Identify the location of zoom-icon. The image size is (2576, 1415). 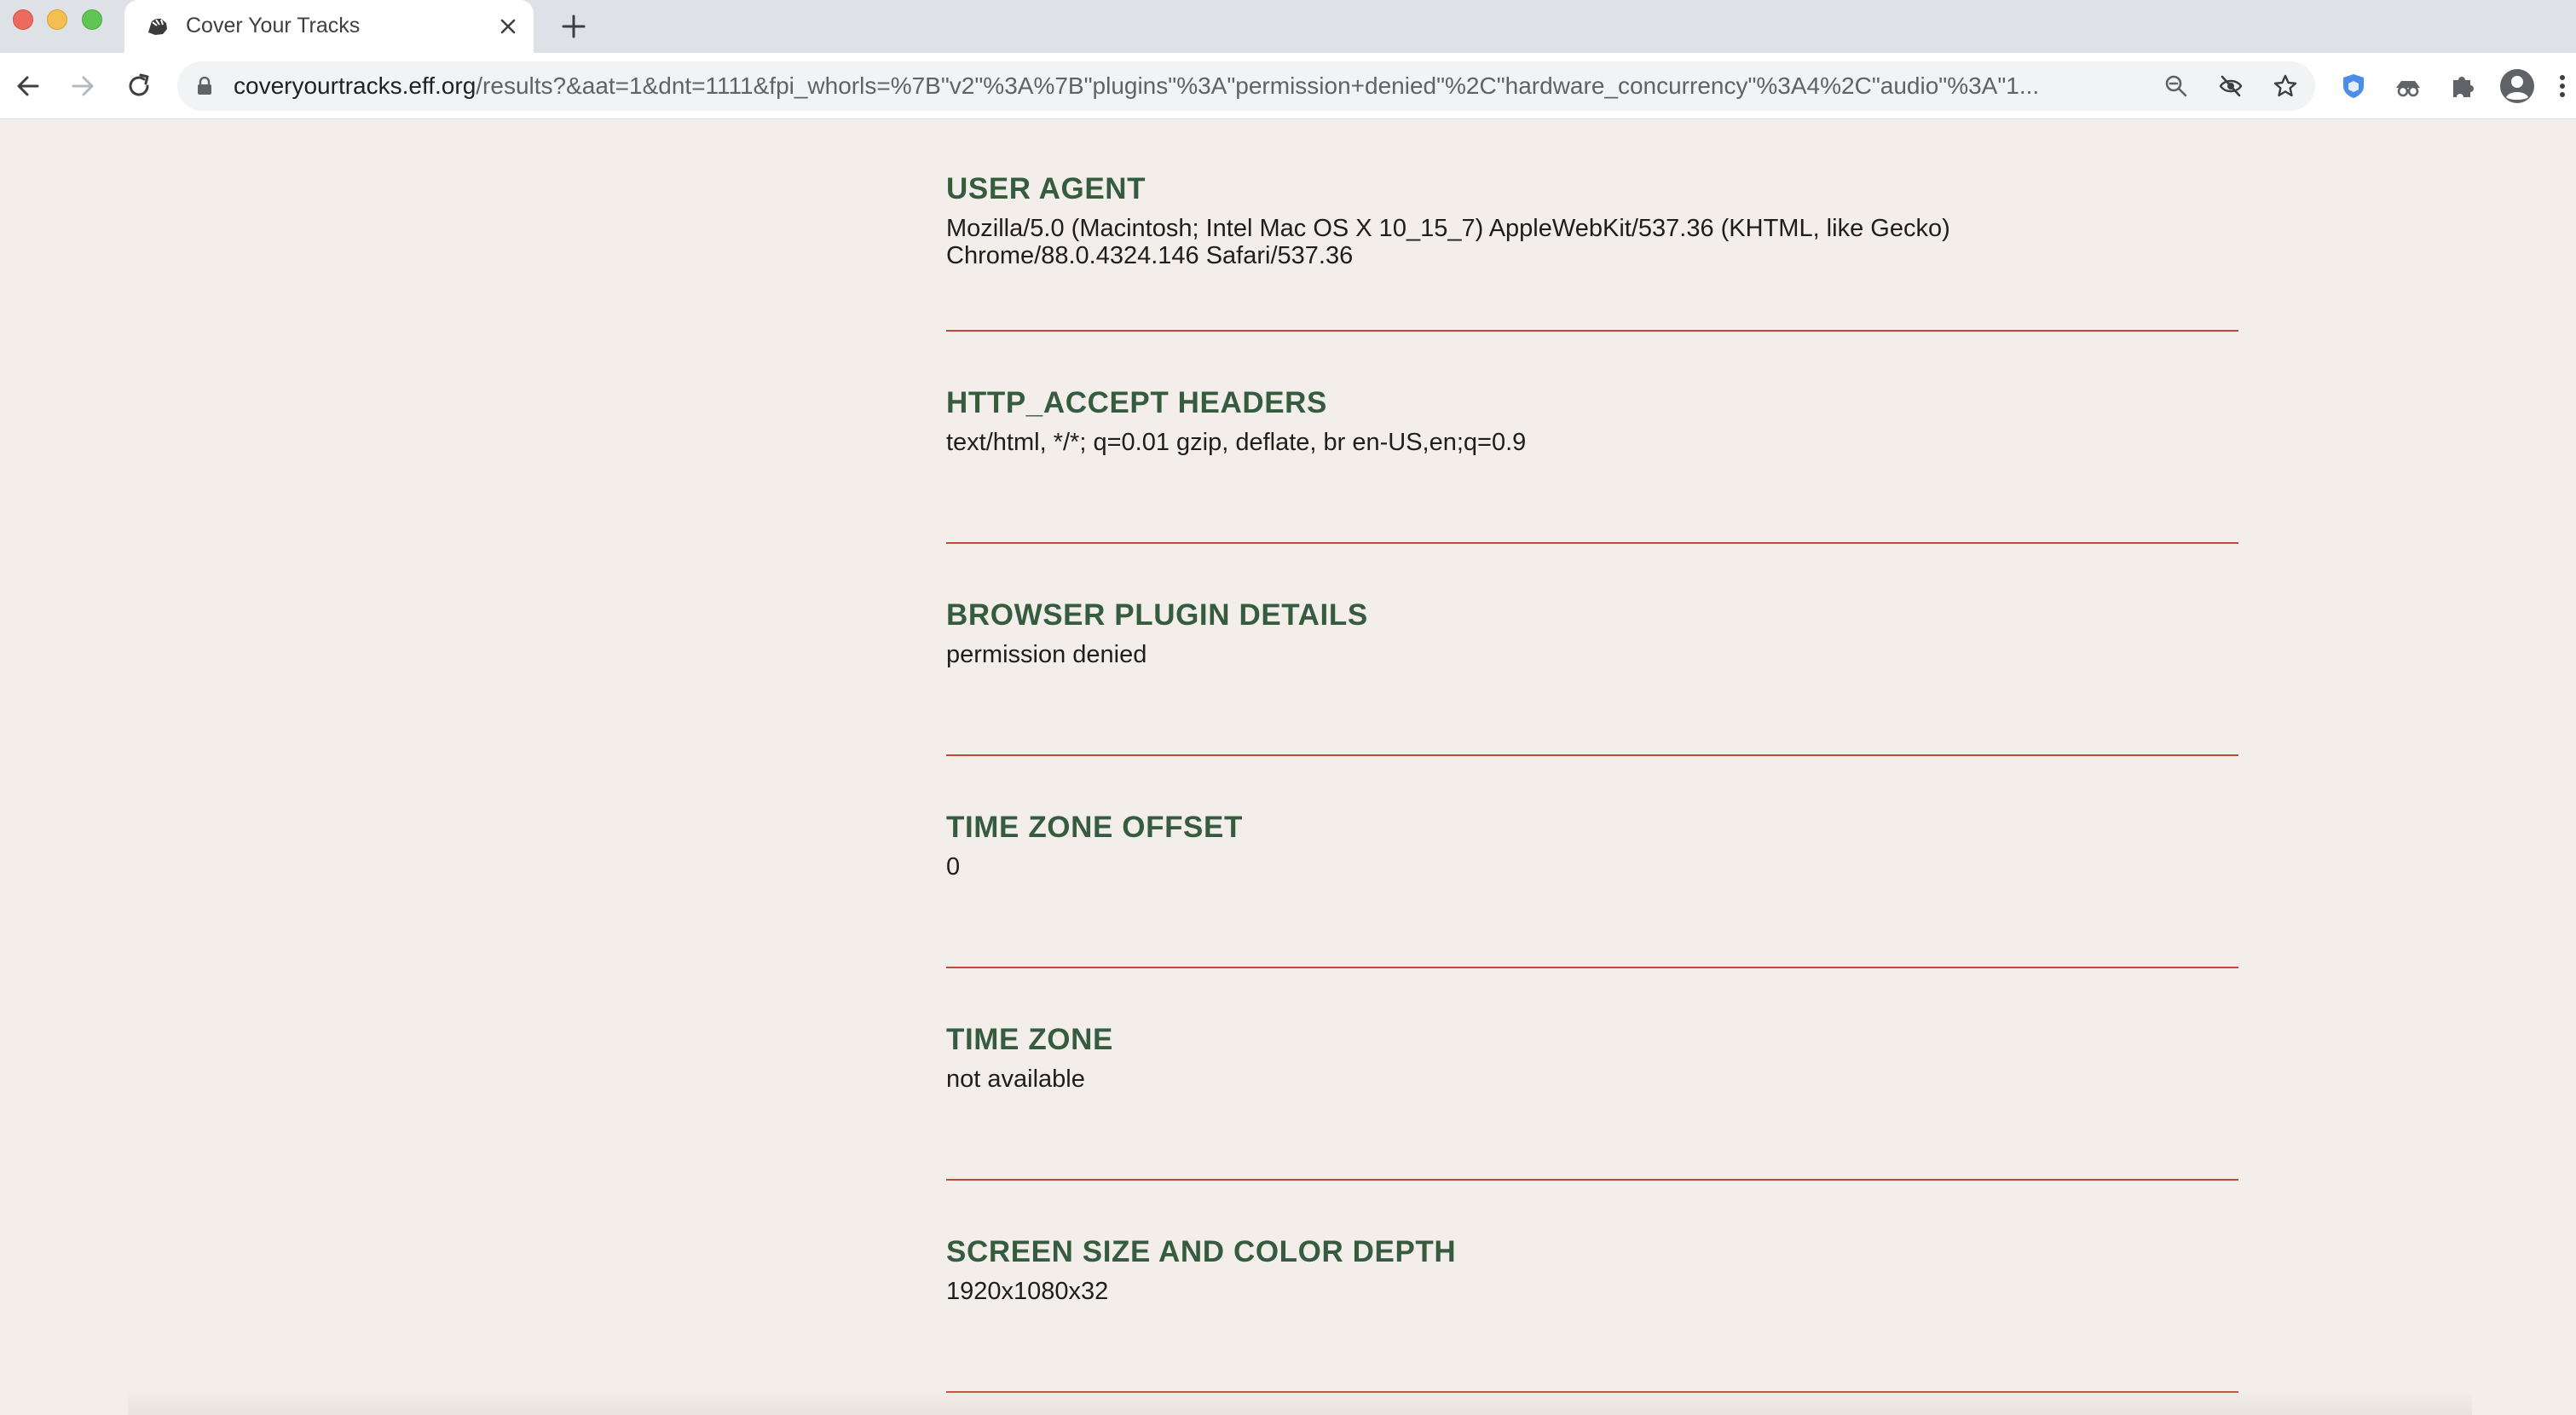
(2176, 86).